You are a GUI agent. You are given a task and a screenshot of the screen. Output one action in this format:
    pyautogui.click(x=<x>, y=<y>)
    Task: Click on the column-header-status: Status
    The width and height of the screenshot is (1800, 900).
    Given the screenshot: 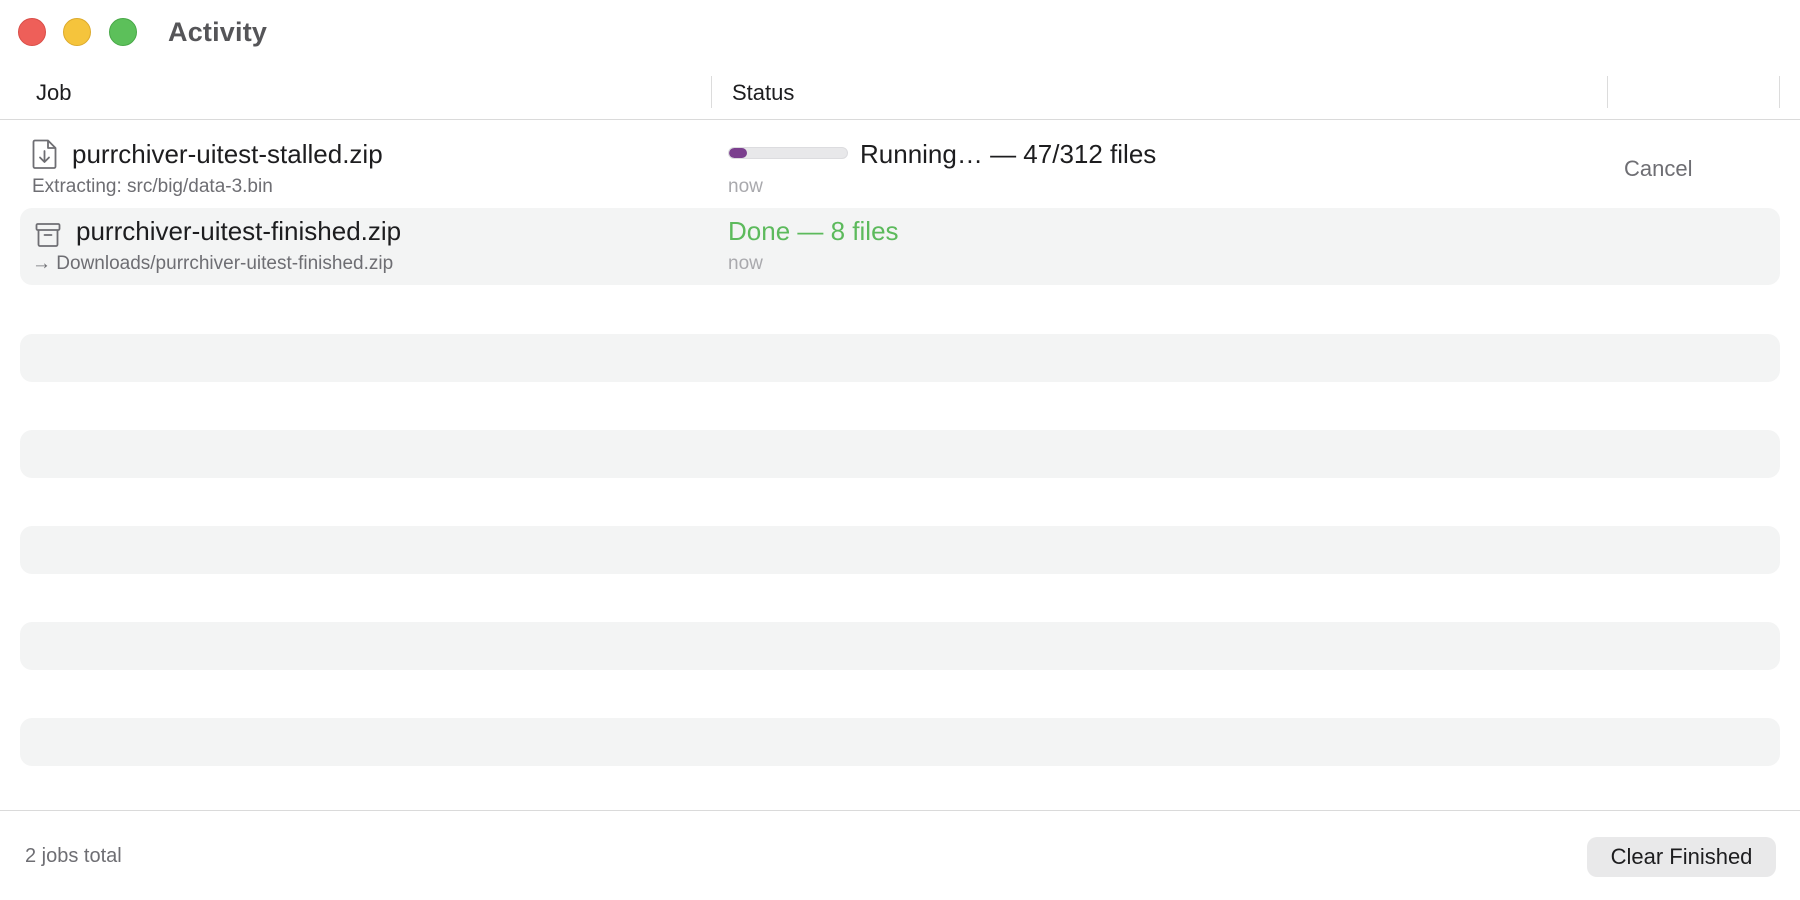 What is the action you would take?
    pyautogui.click(x=763, y=93)
    